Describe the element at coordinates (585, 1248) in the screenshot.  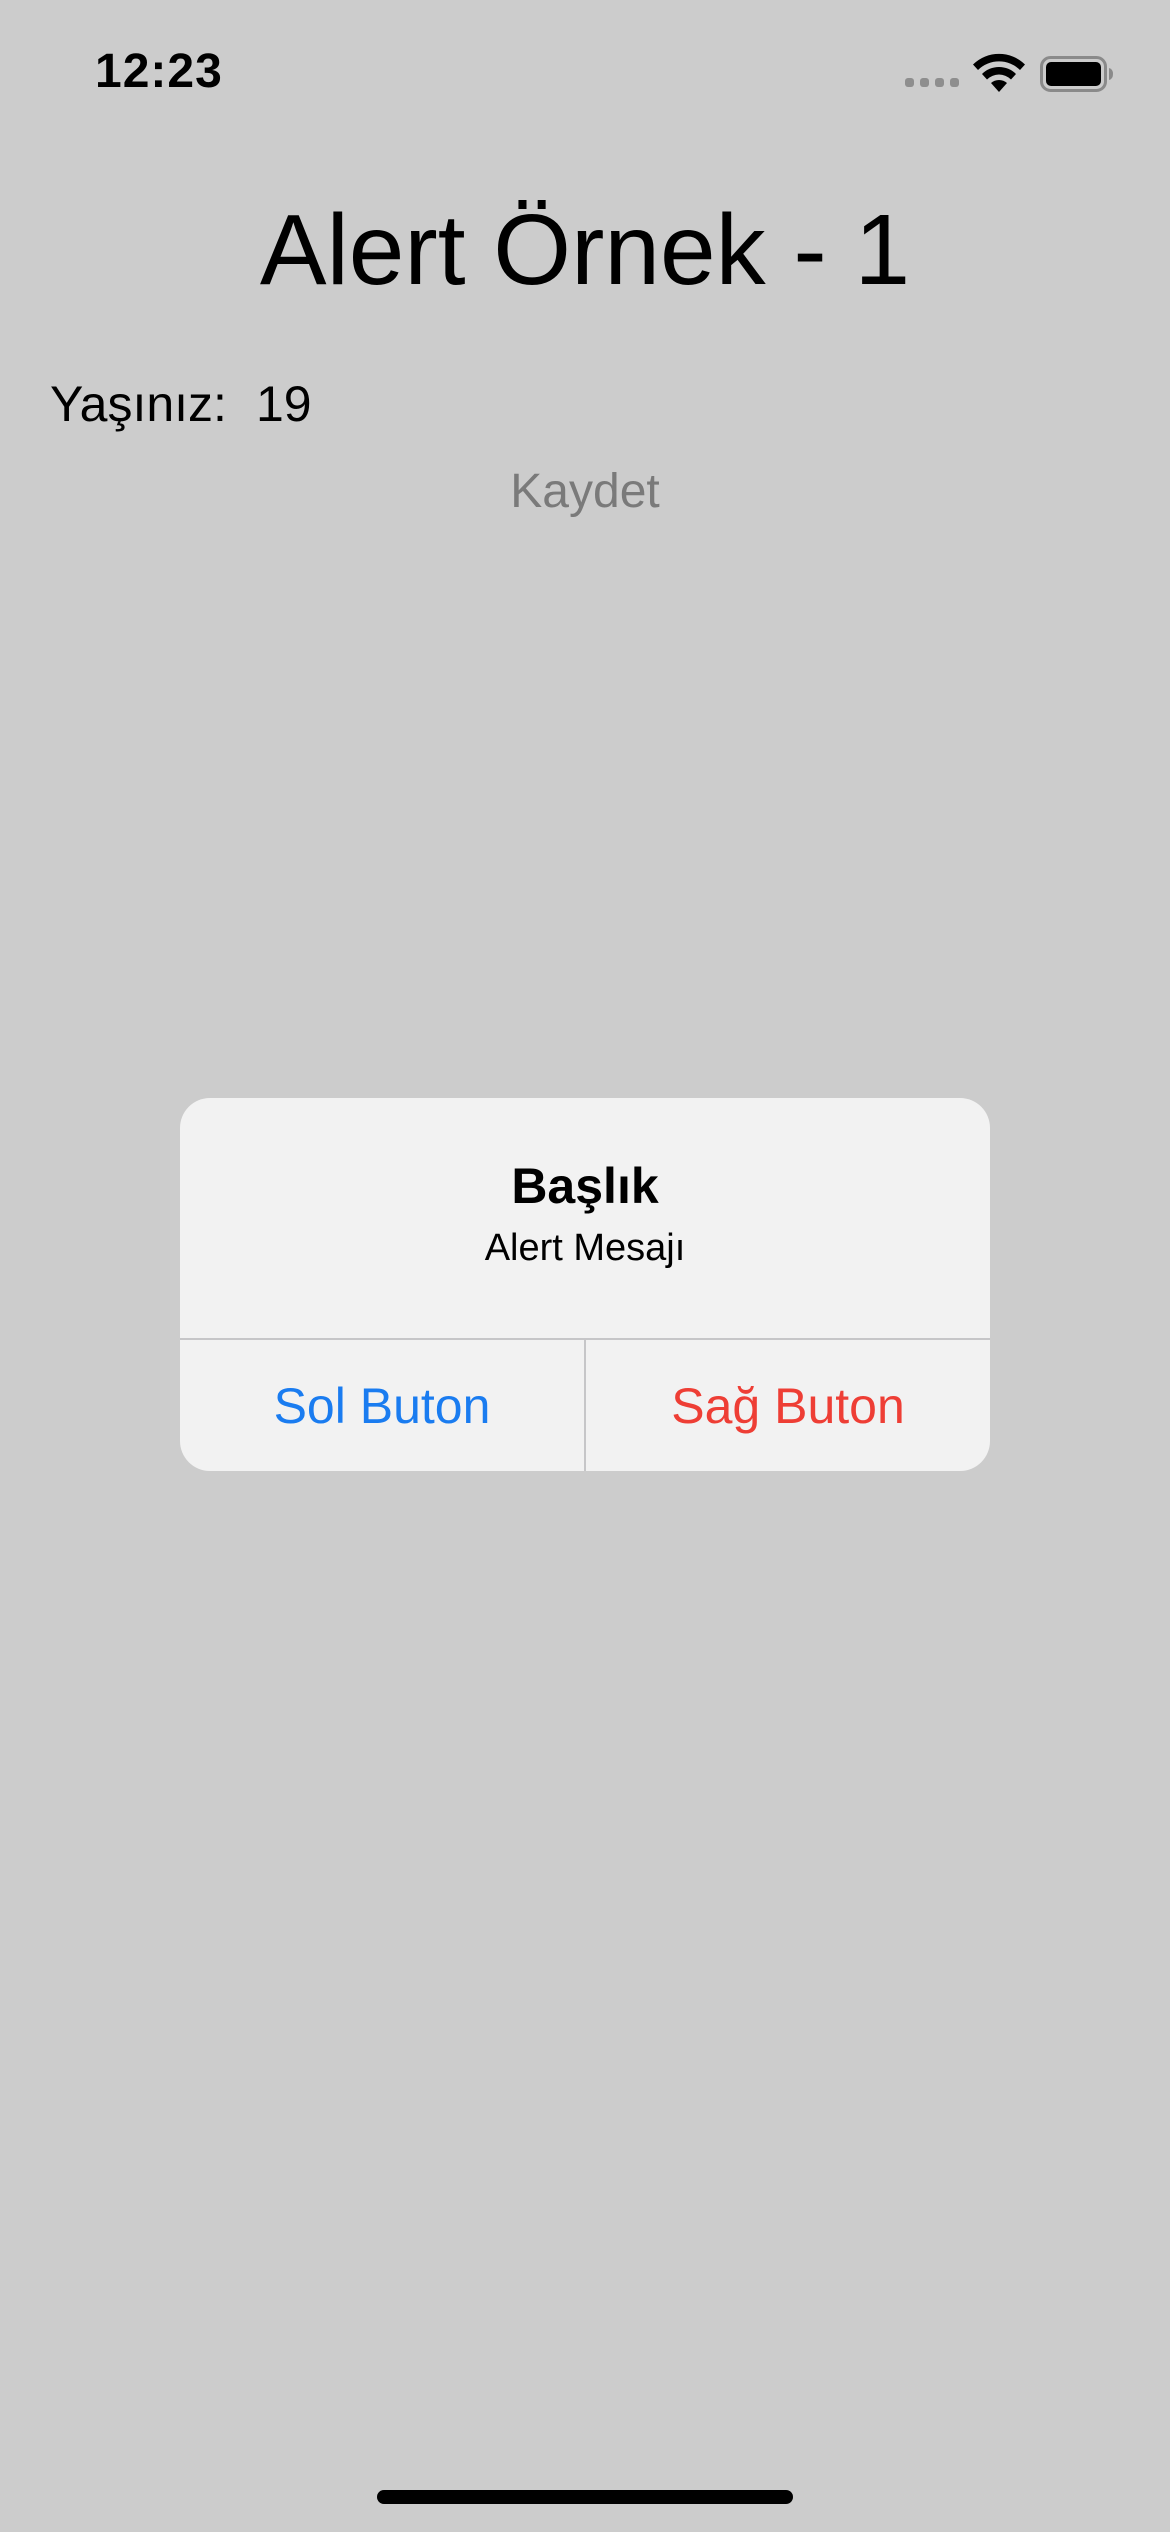
I see `alert-message: Alert Mesajı` at that location.